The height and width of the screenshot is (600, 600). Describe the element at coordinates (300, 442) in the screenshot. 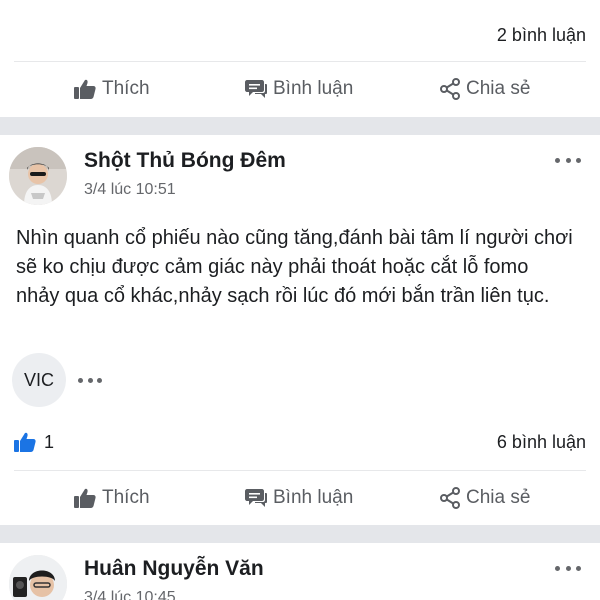

I see `post-stats: 1 6 bình luận` at that location.